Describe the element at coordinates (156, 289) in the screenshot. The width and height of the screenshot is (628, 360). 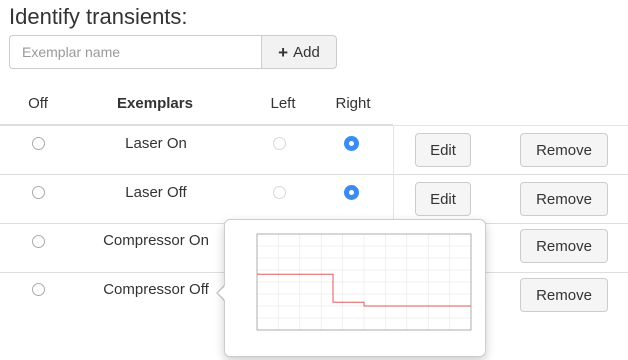
I see `exemplar-name: Compressor Off` at that location.